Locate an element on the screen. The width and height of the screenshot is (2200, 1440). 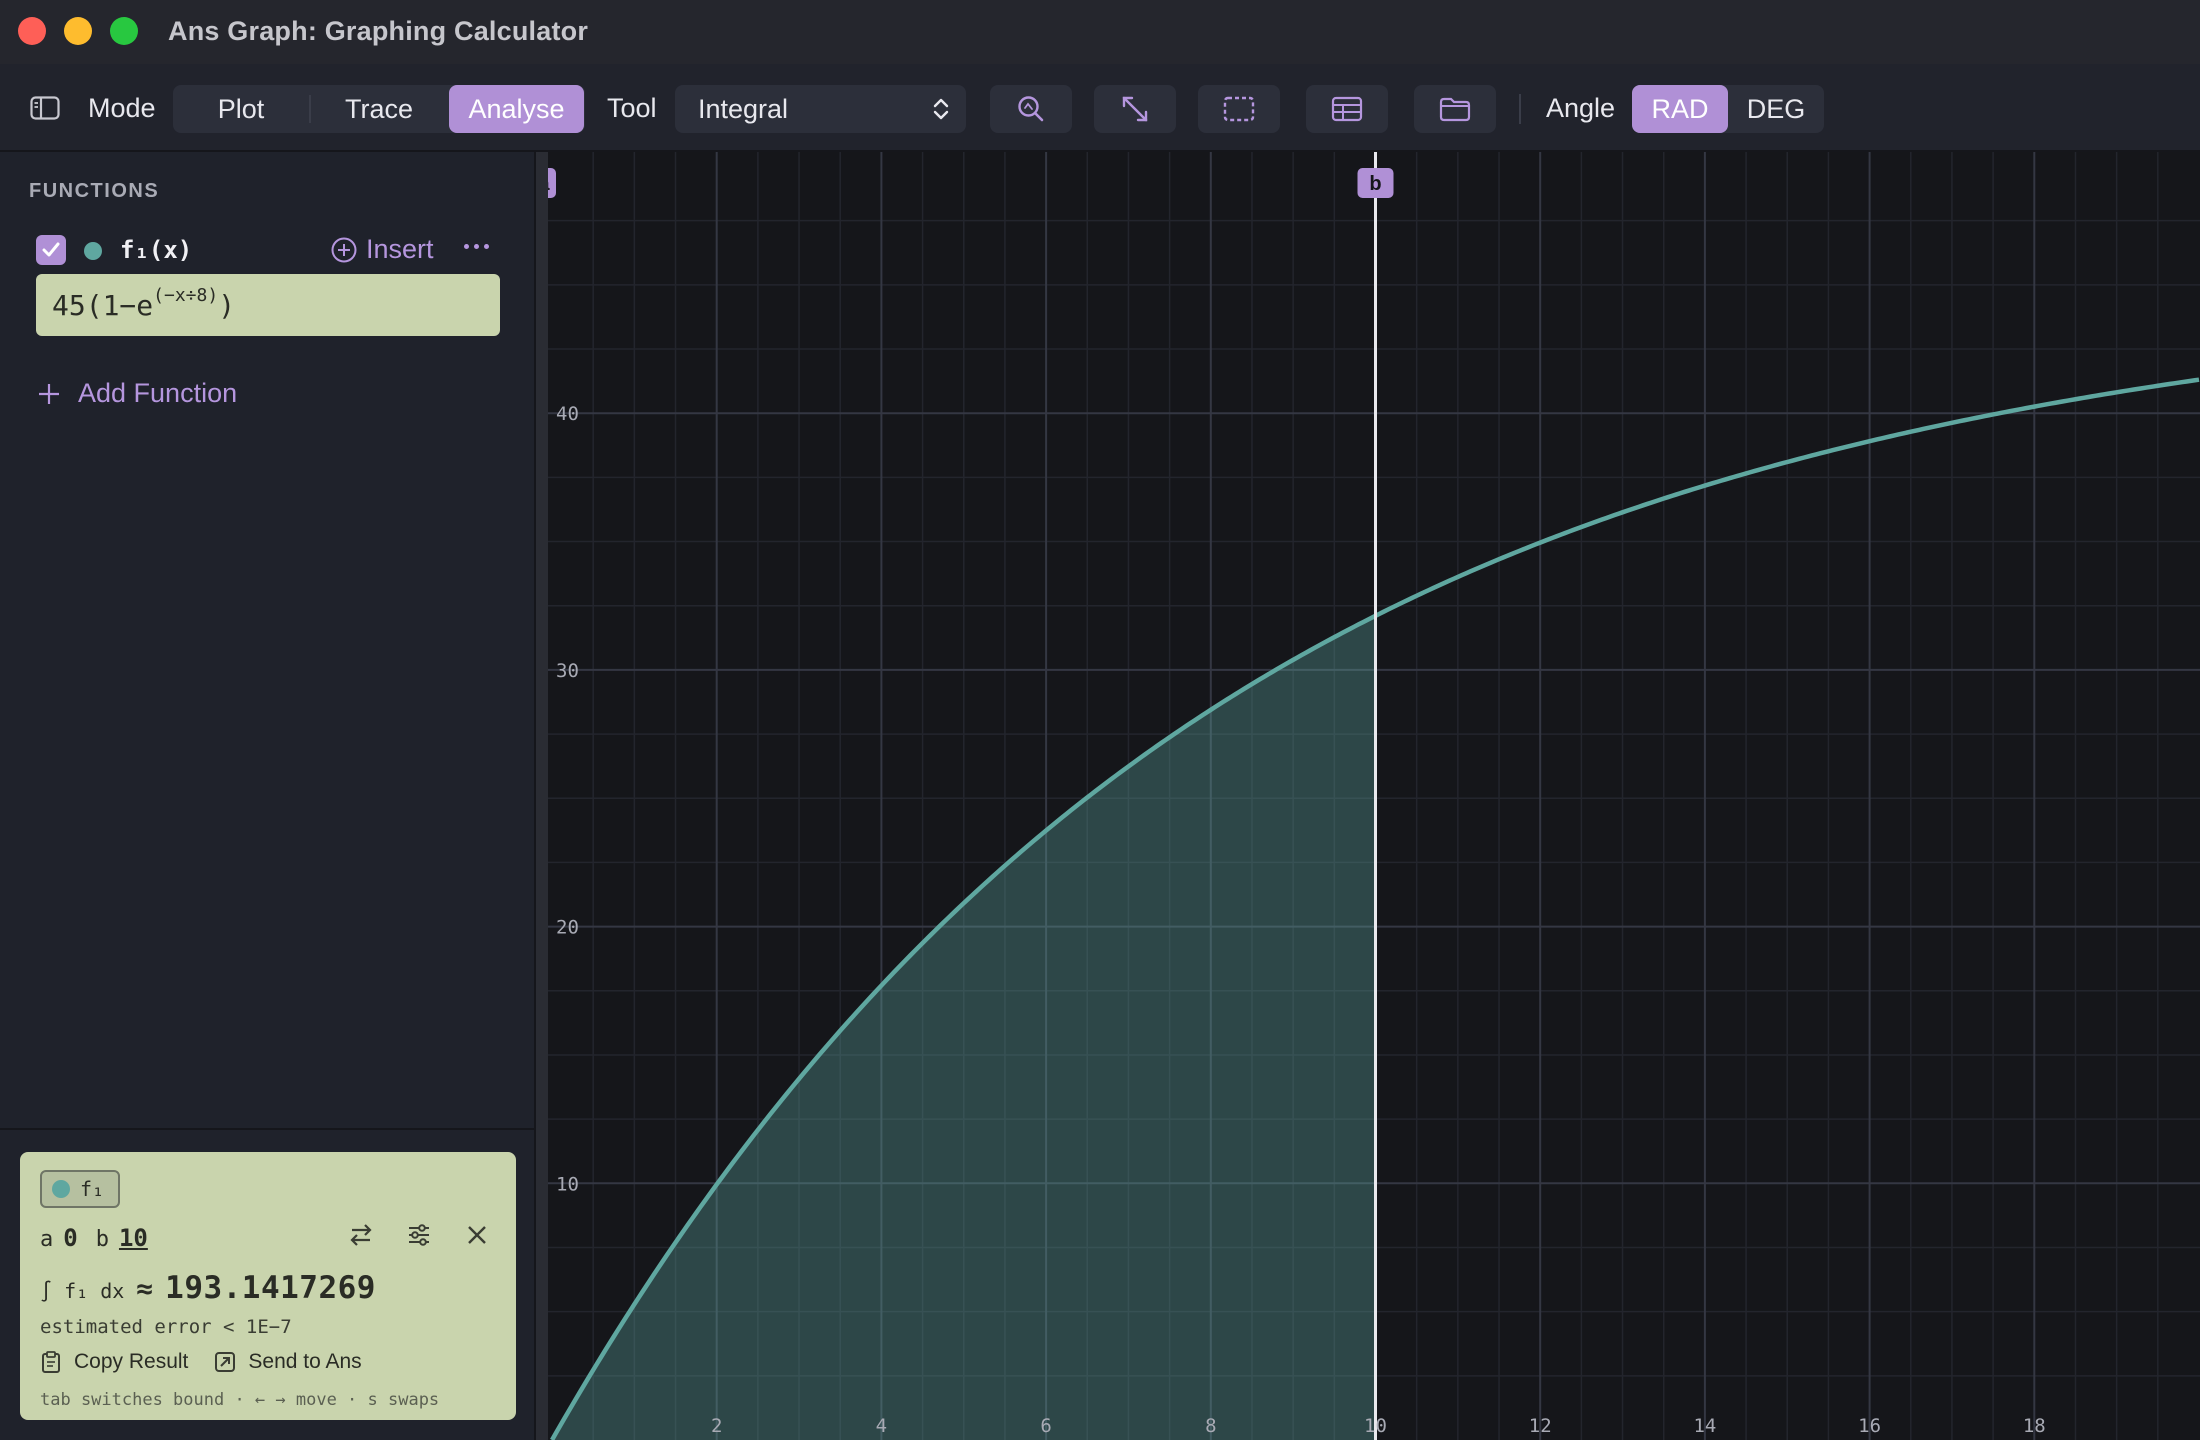
fit-view-icon is located at coordinates (1135, 109).